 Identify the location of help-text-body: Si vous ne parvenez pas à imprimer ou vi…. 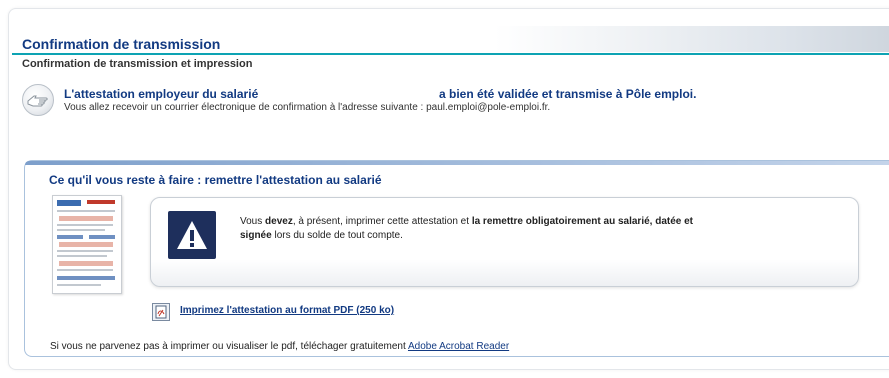
(229, 346).